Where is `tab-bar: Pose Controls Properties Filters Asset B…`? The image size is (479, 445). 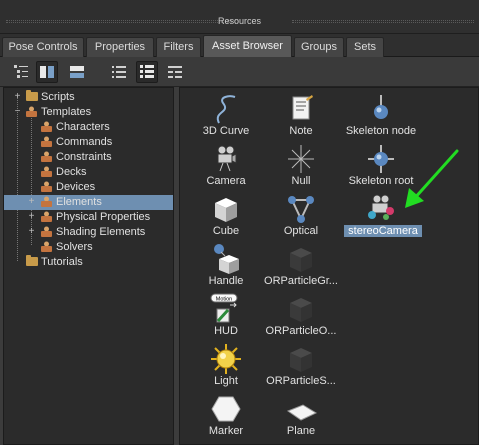 tab-bar: Pose Controls Properties Filters Asset B… is located at coordinates (239, 45).